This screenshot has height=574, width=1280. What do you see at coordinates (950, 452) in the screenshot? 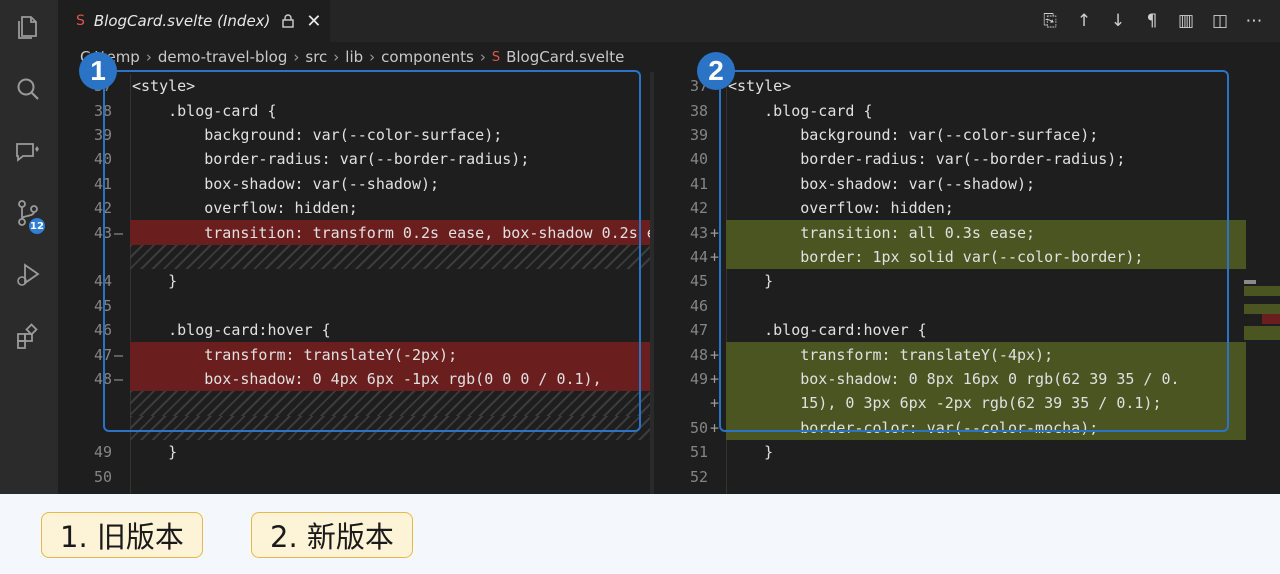
I see `code-line: 51 }` at bounding box center [950, 452].